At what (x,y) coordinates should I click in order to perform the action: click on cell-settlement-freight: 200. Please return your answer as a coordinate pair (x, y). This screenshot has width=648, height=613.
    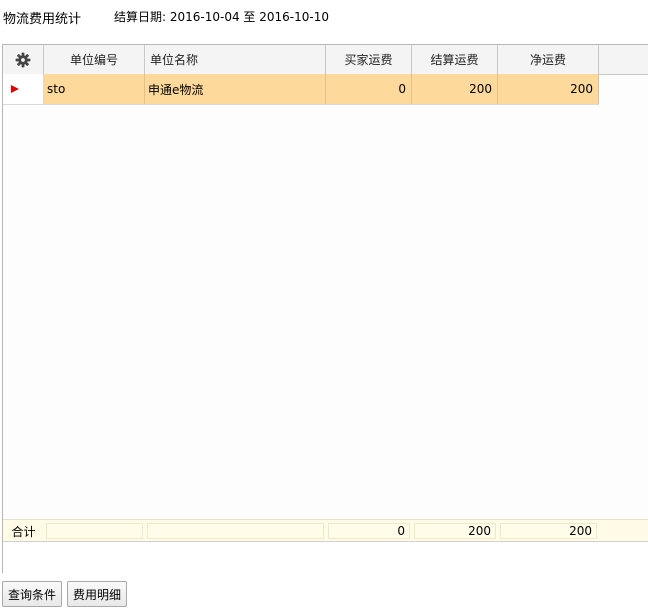
    Looking at the image, I should click on (455, 89).